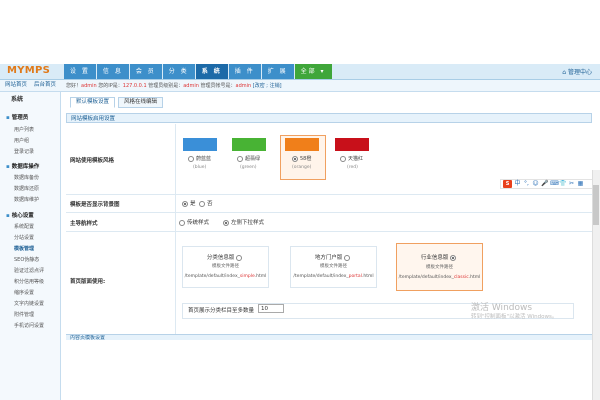  I want to click on option-label: 传统样式, so click(198, 223).